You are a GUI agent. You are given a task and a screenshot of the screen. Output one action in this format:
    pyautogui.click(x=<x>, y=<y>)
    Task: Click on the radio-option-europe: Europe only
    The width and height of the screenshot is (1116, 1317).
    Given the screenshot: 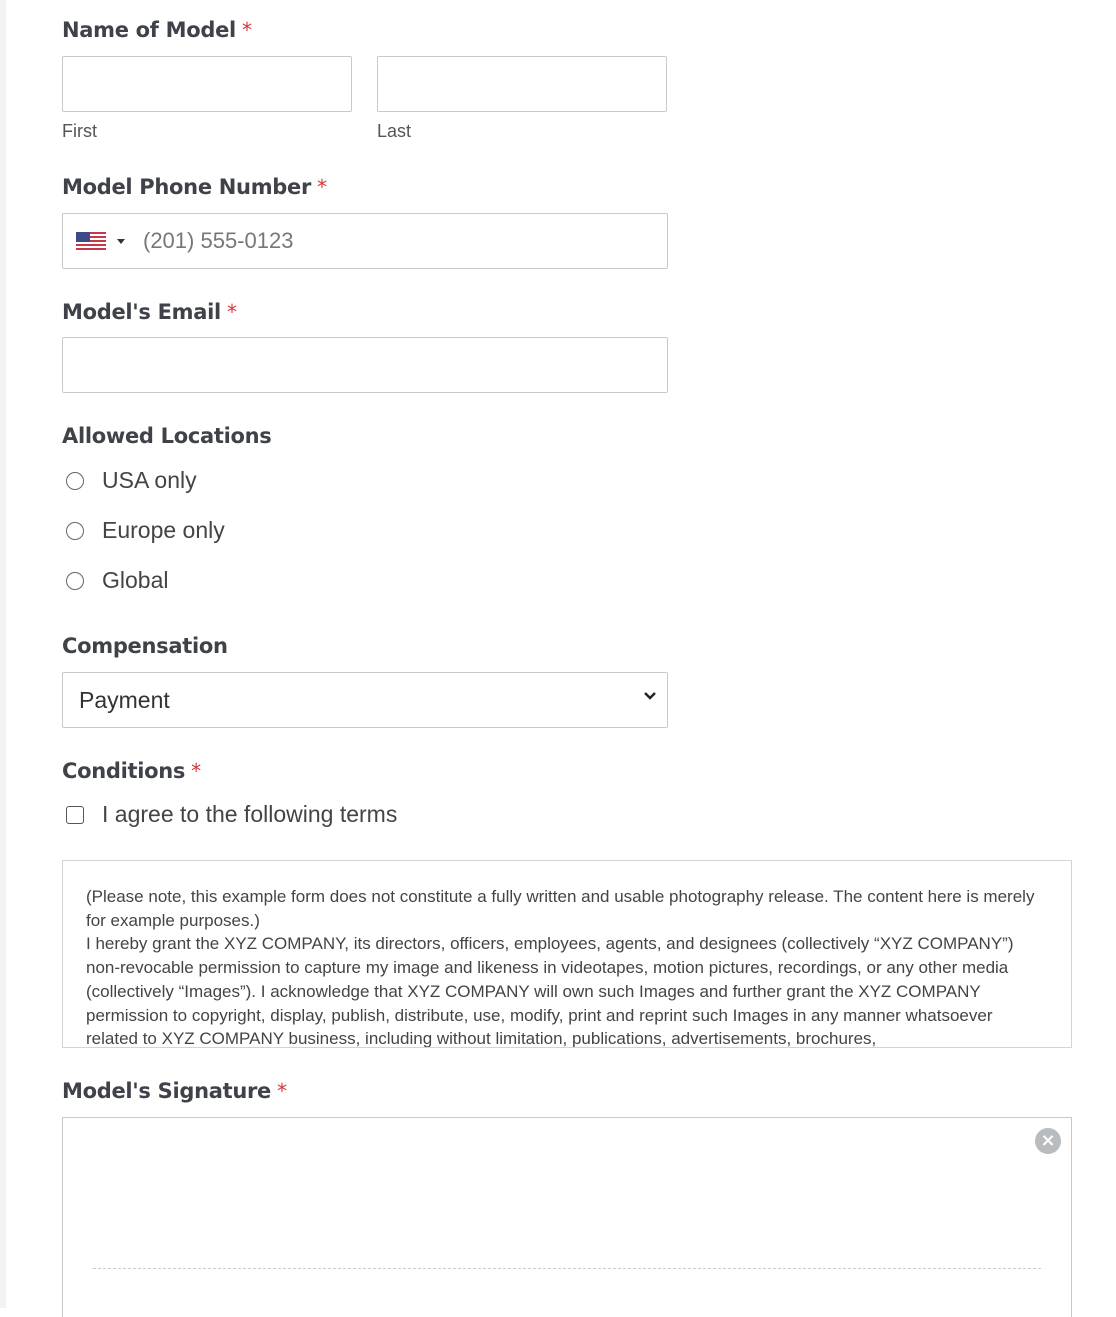 What is the action you would take?
    pyautogui.click(x=145, y=530)
    